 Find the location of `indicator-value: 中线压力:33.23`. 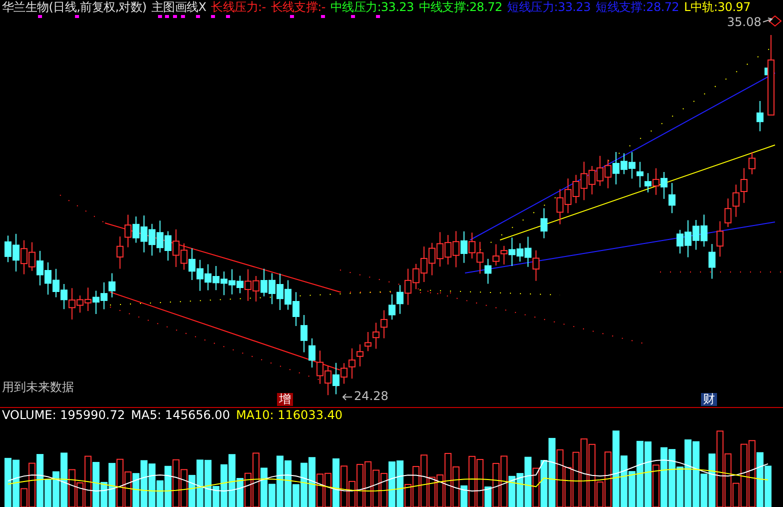

indicator-value: 中线压力:33.23 is located at coordinates (372, 7).